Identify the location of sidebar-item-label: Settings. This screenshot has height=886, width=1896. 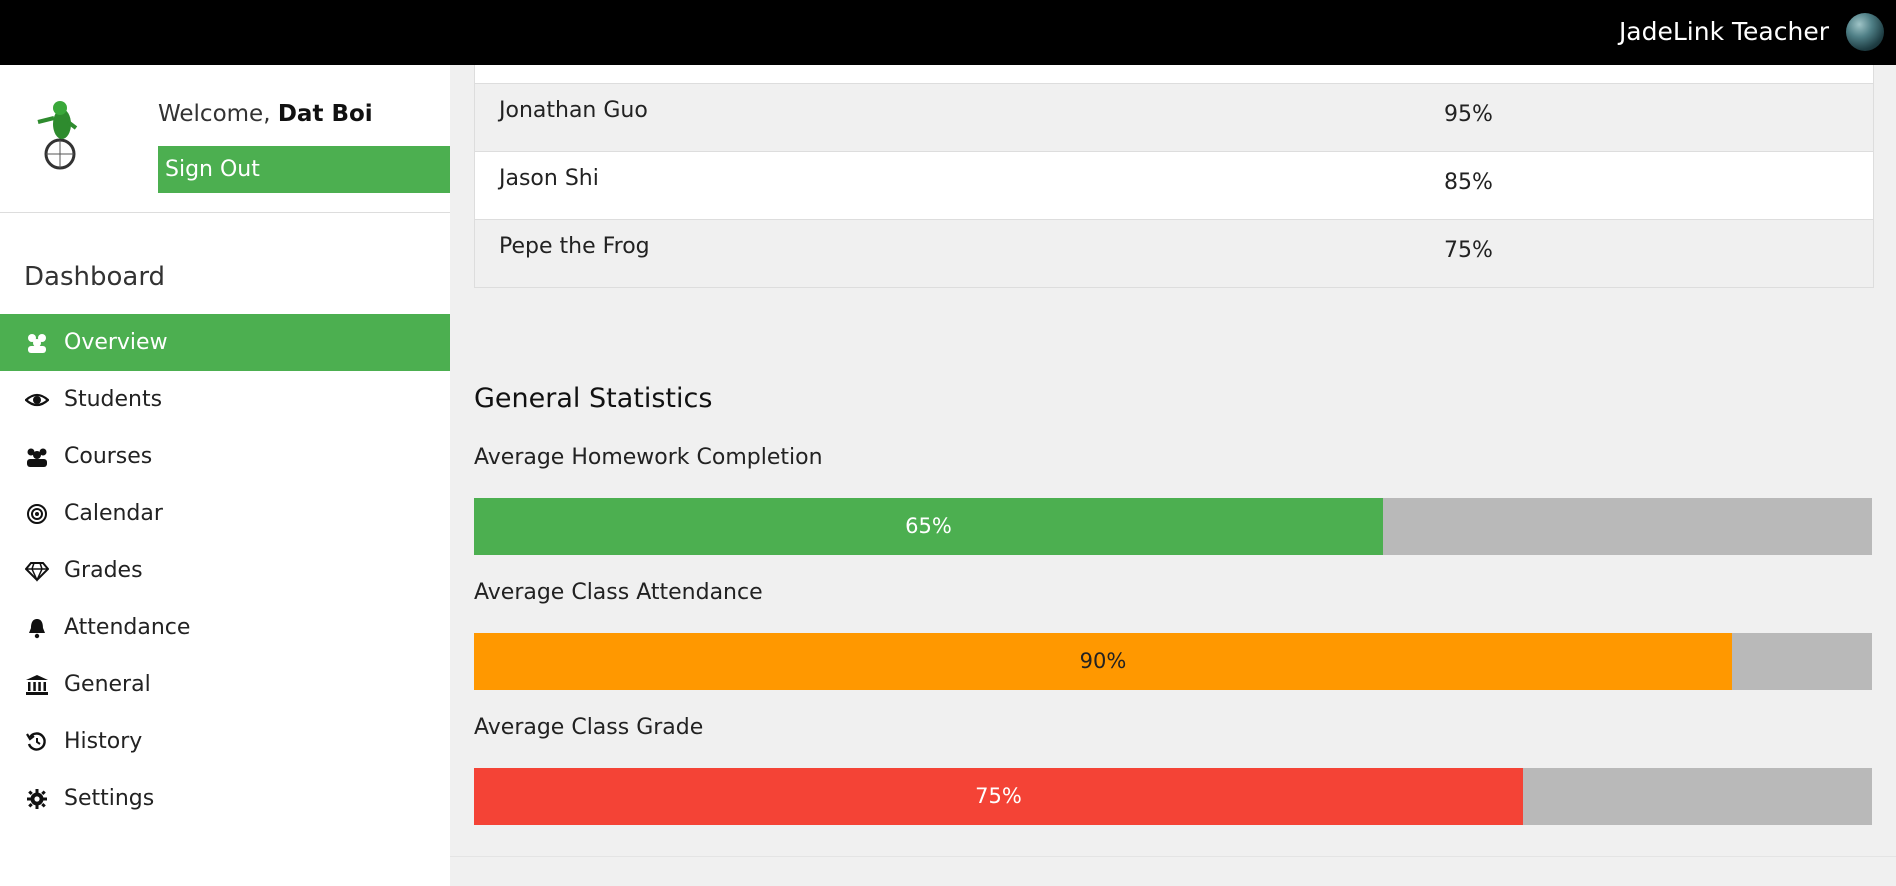
(109, 798).